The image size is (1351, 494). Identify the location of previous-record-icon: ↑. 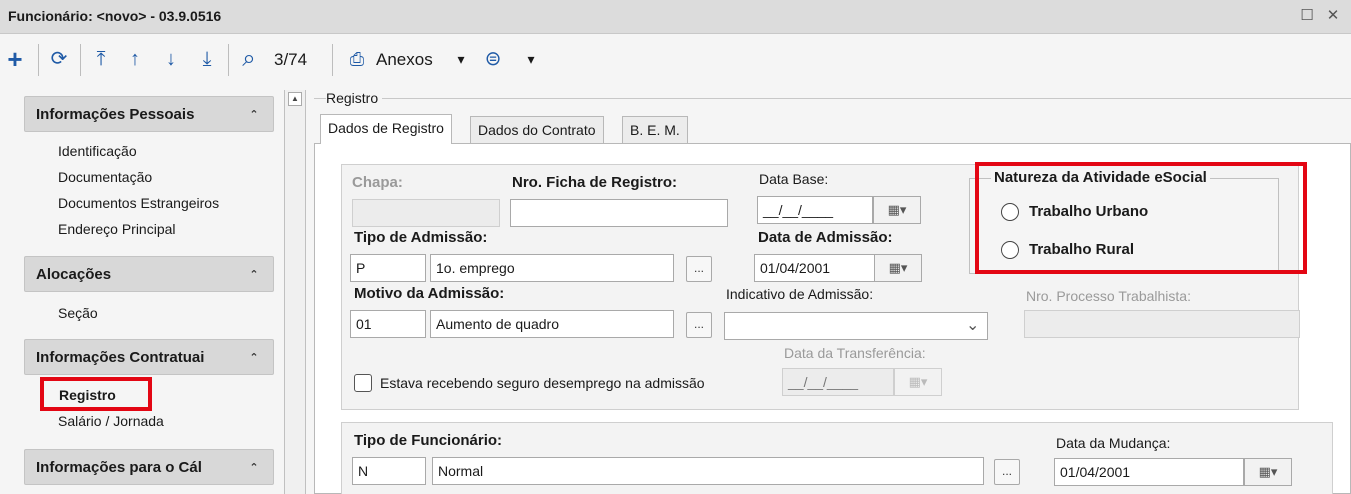
(135, 59).